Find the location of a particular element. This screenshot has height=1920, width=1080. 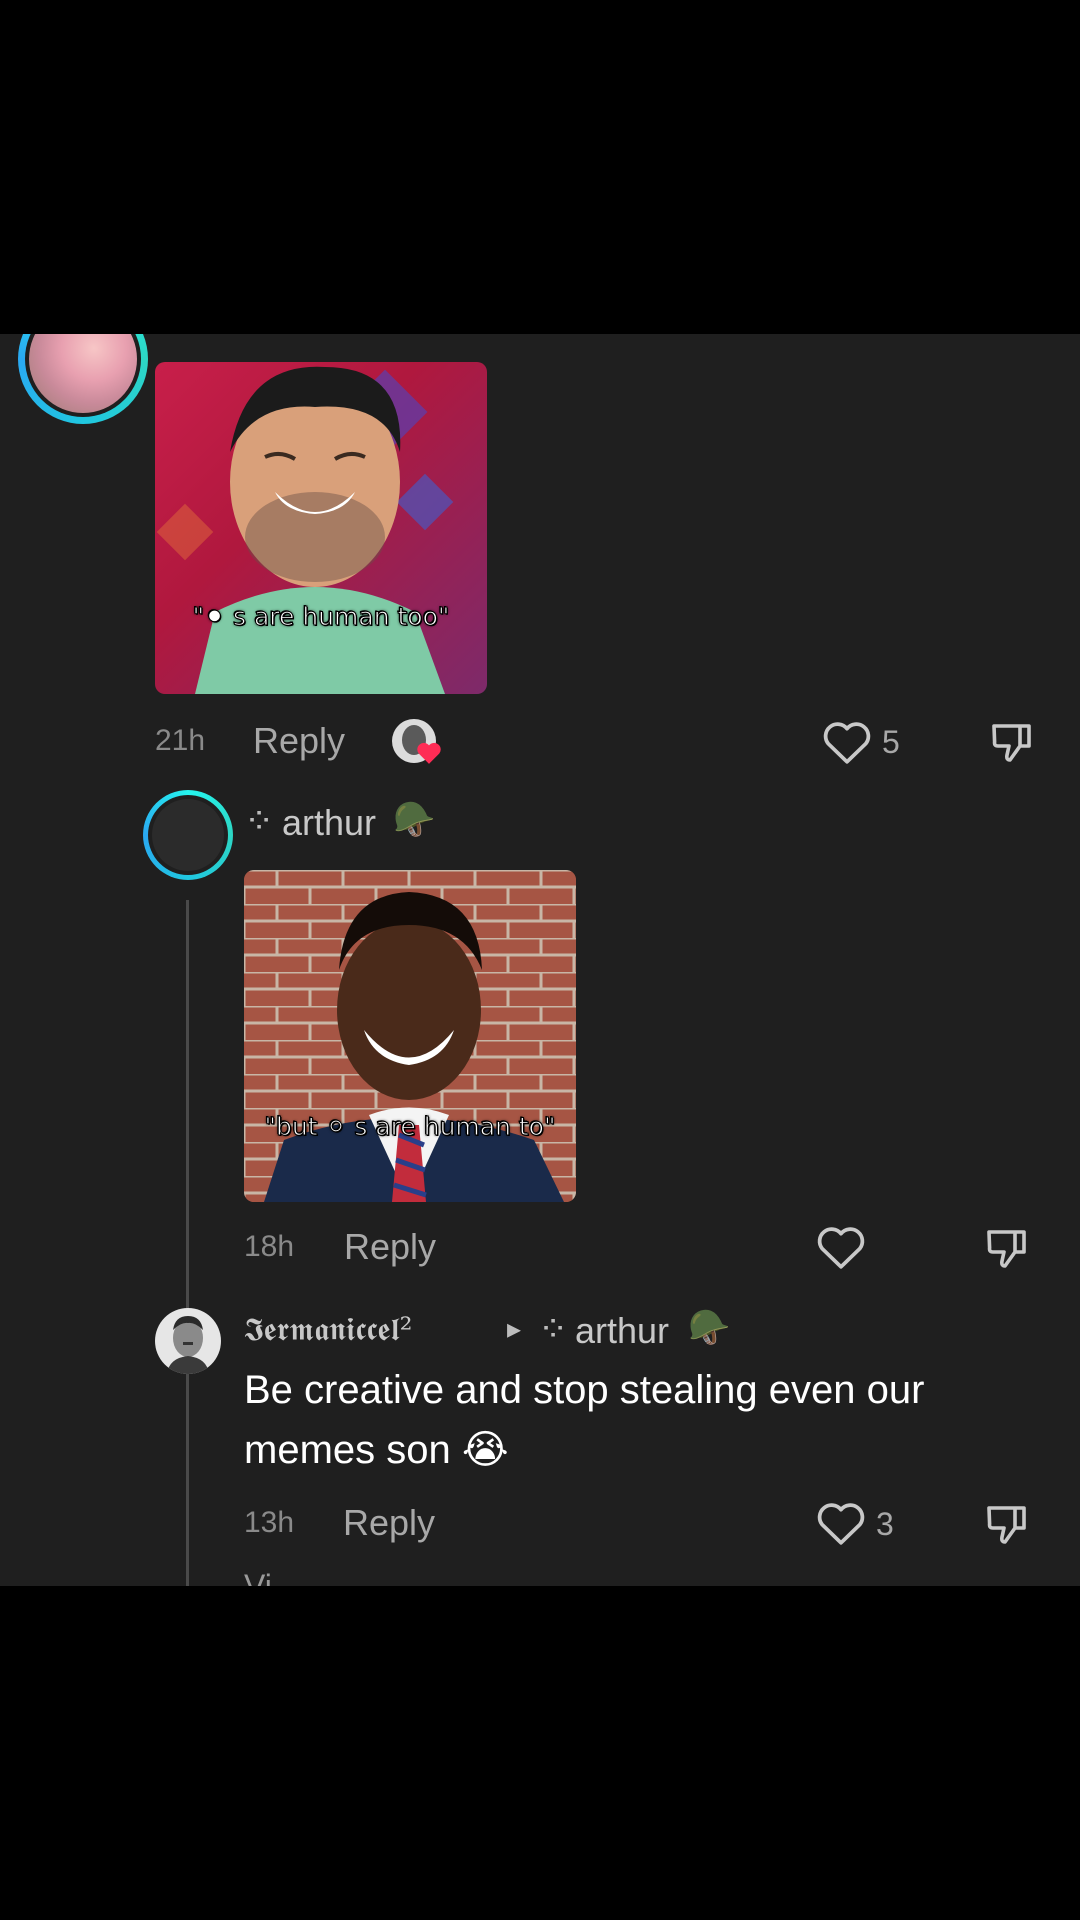

arthur-dislike-thumbs-down-icon is located at coordinates (1007, 1248).